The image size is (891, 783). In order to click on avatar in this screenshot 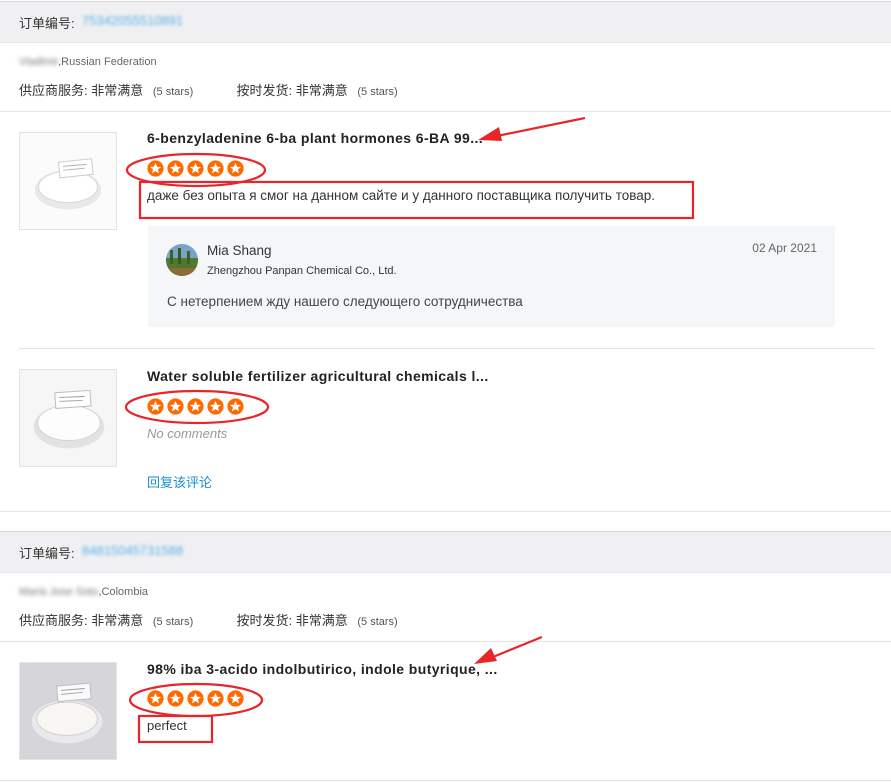, I will do `click(182, 260)`.